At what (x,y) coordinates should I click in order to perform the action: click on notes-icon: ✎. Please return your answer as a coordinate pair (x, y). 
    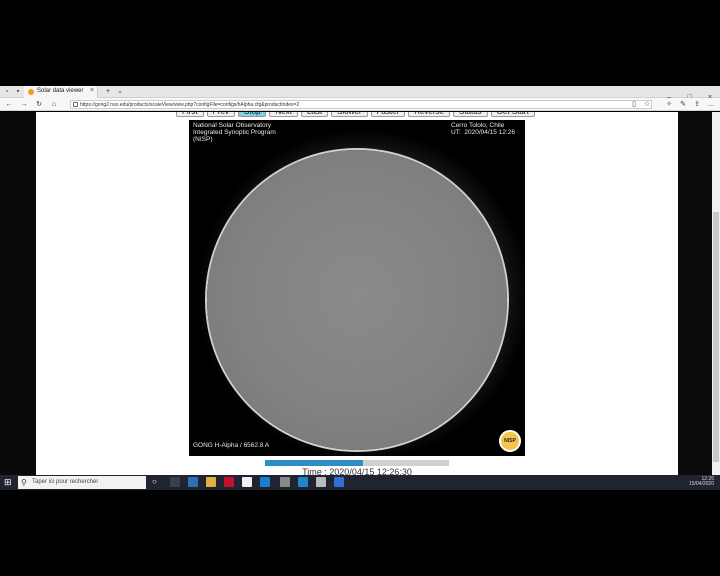
    Looking at the image, I should click on (683, 105).